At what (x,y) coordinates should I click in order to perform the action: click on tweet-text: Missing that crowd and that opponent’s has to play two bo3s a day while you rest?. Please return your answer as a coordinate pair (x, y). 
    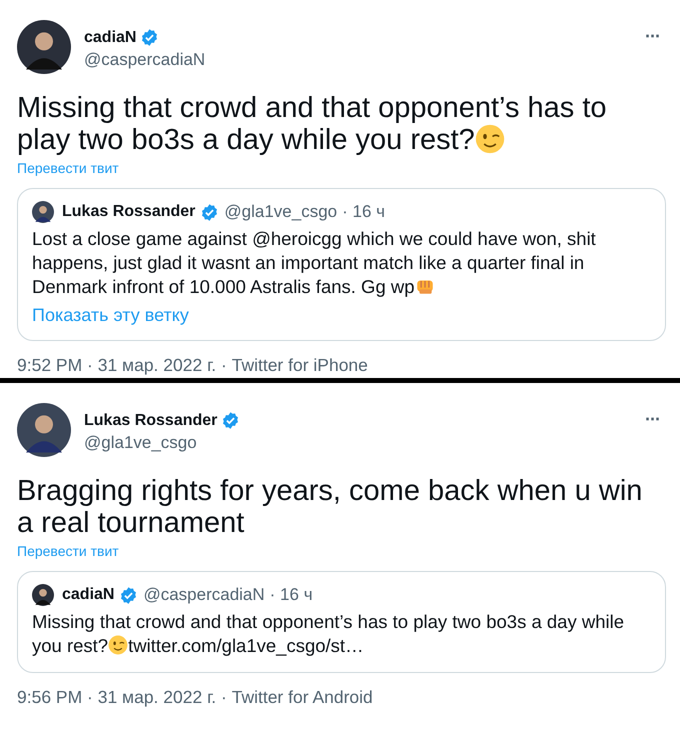
    Looking at the image, I should click on (312, 124).